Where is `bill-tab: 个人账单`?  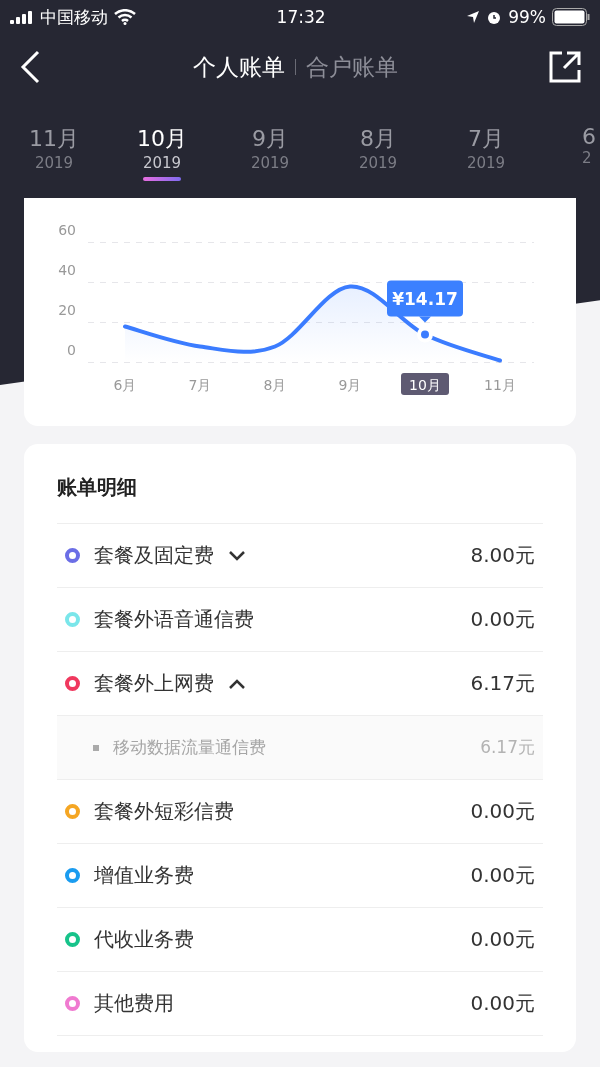 bill-tab: 个人账单 is located at coordinates (238, 67).